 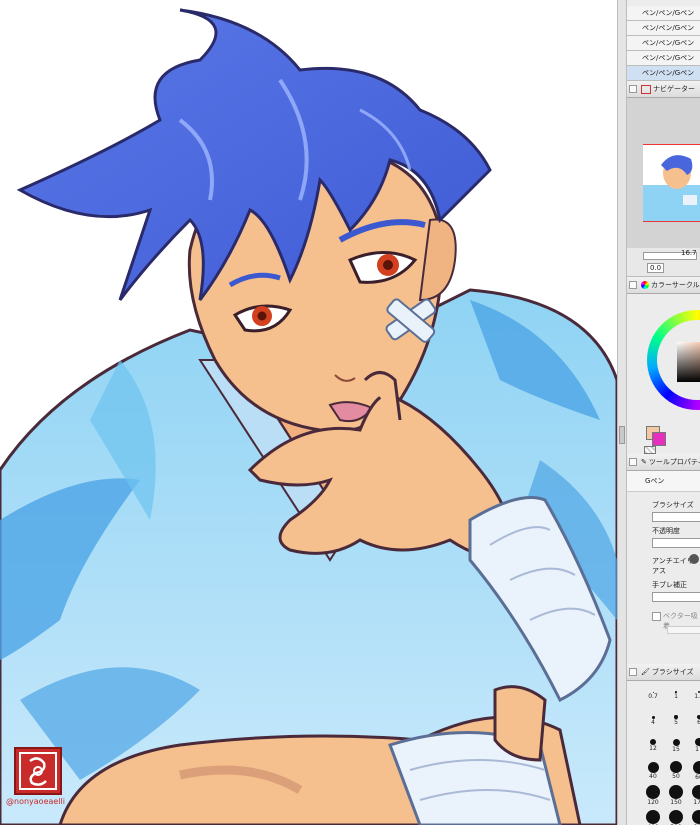 I want to click on vector-slider, so click(x=683, y=630).